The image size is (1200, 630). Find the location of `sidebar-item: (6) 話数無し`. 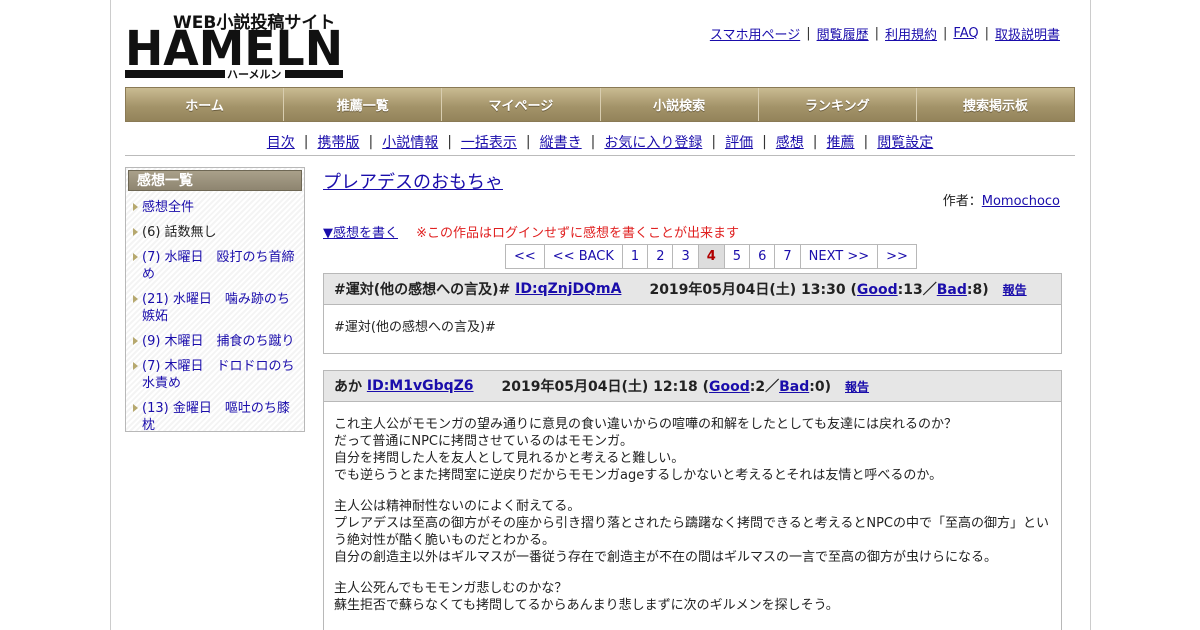

sidebar-item: (6) 話数無し is located at coordinates (215, 232).